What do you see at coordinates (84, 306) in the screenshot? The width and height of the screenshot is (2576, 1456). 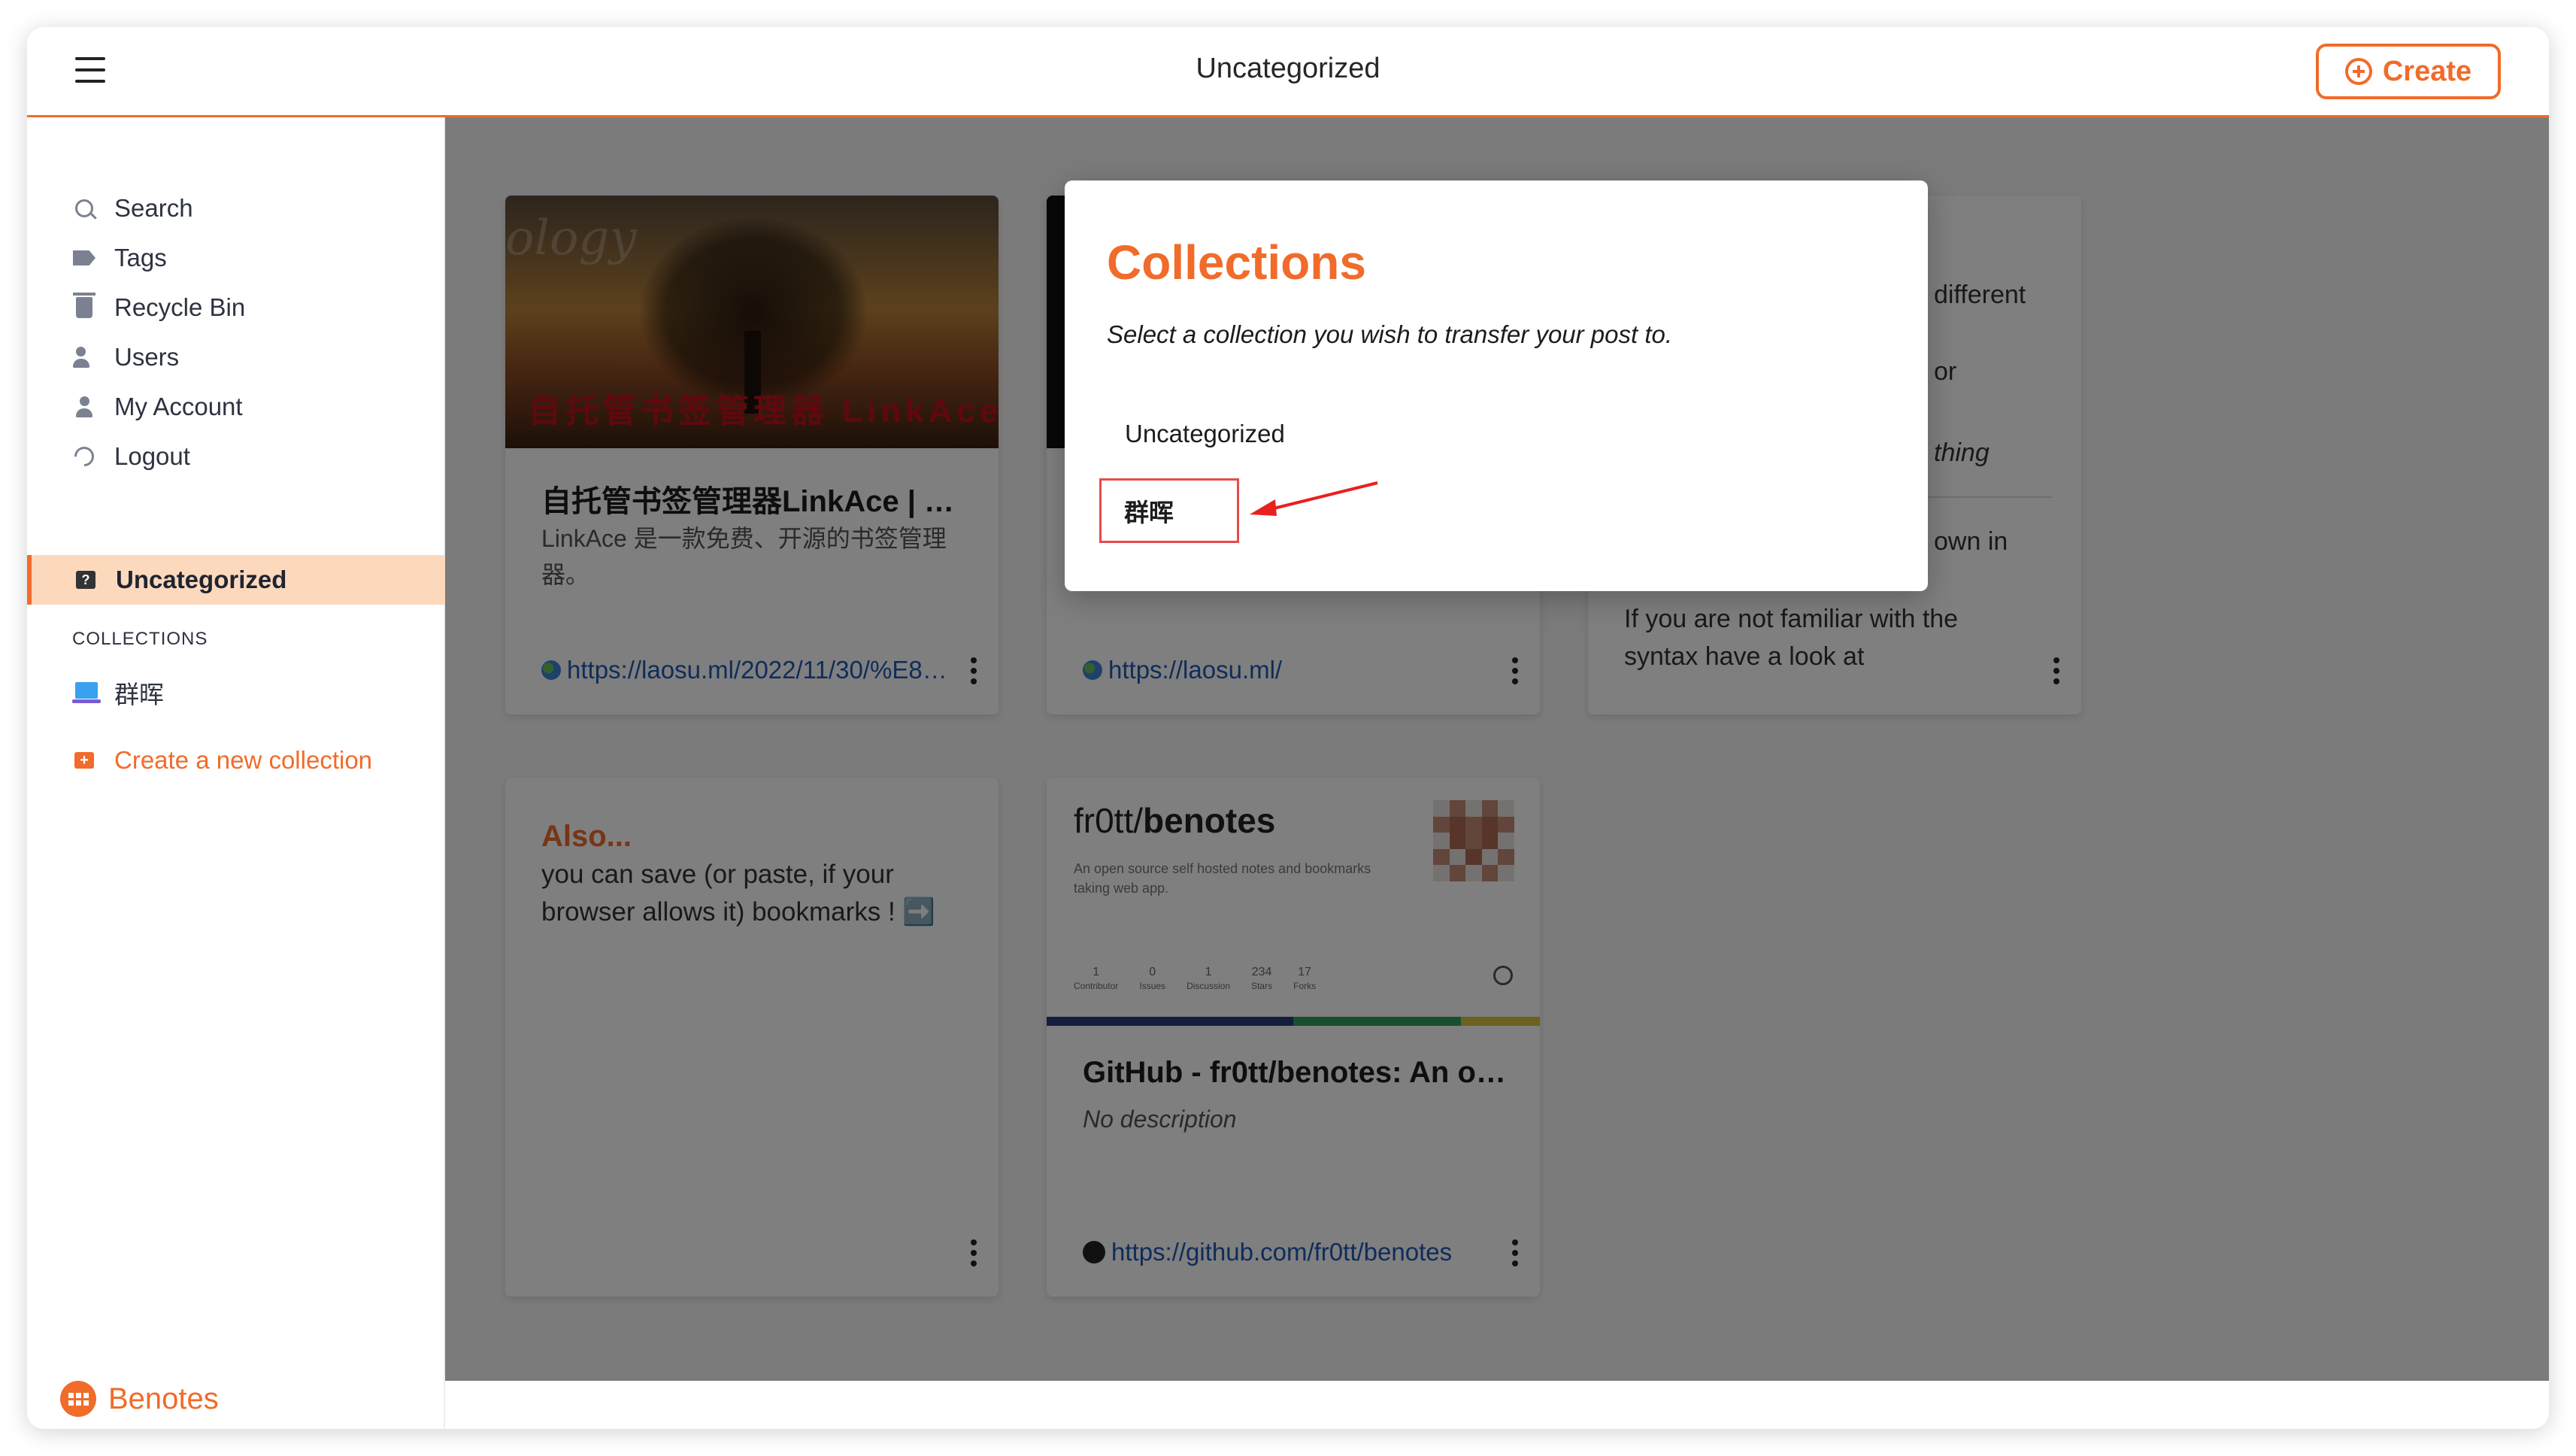 I see `trash-icon` at bounding box center [84, 306].